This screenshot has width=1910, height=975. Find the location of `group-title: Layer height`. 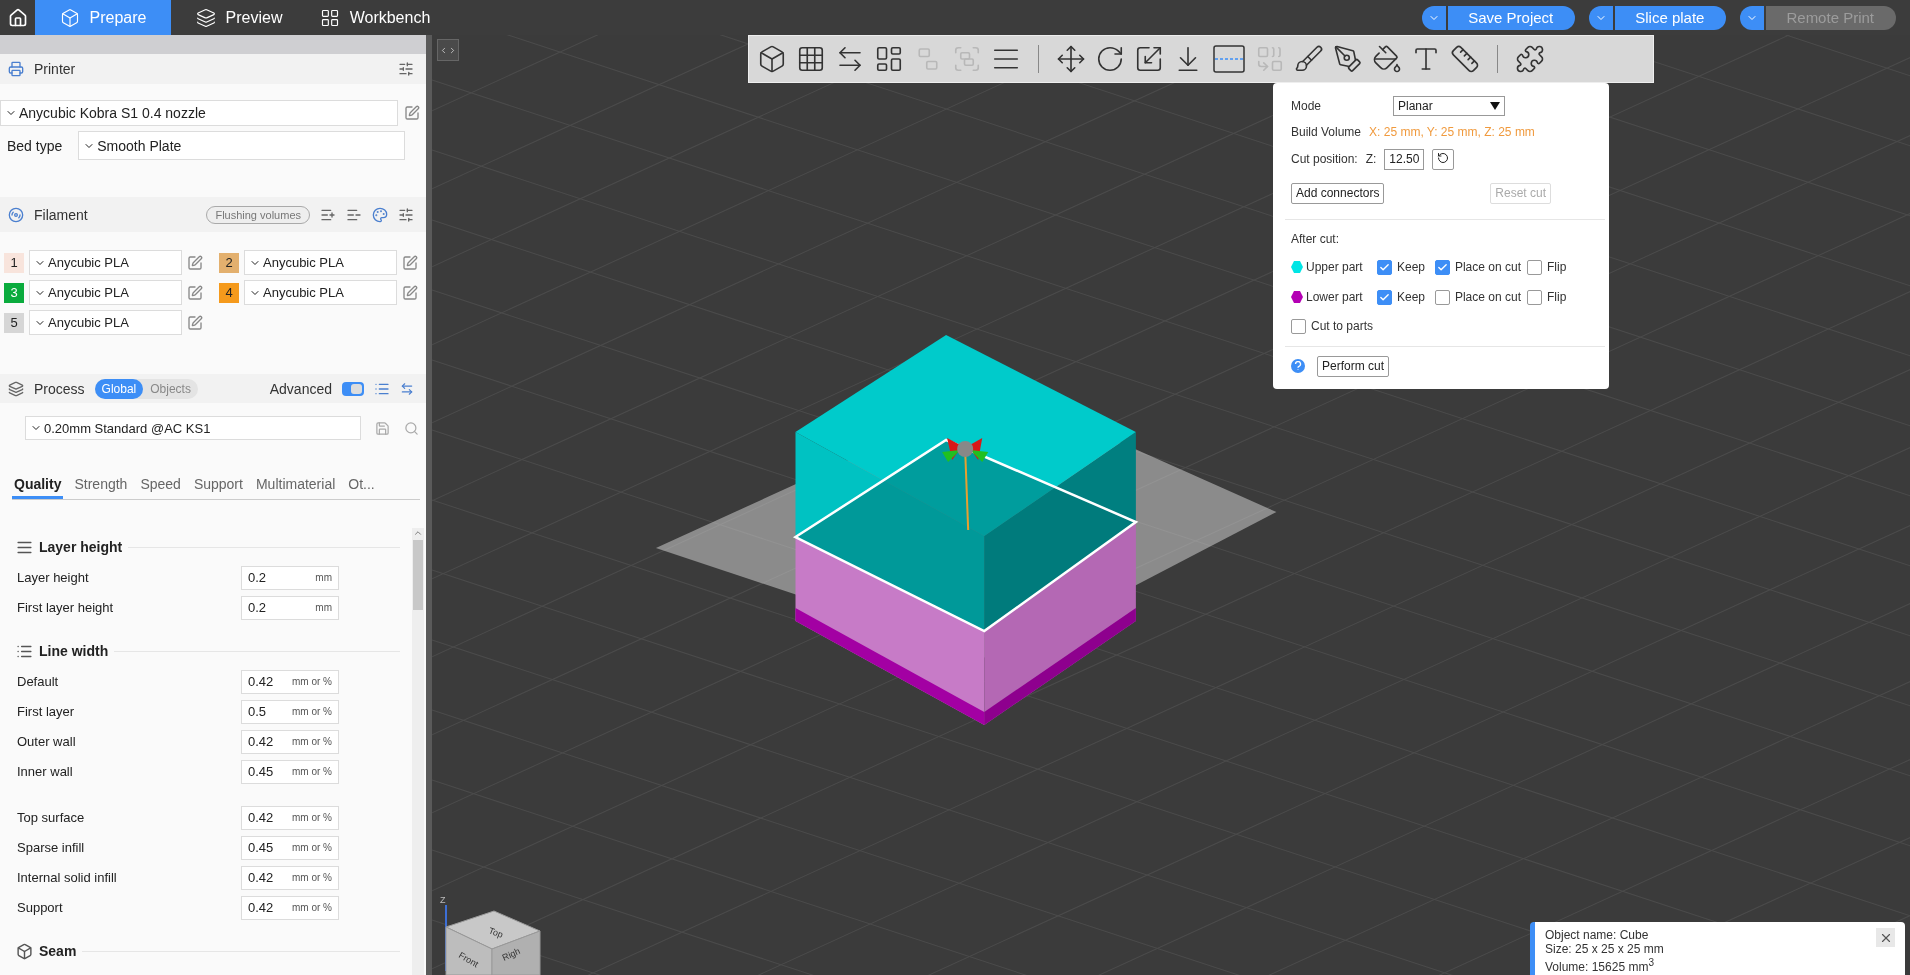

group-title: Layer height is located at coordinates (81, 547).